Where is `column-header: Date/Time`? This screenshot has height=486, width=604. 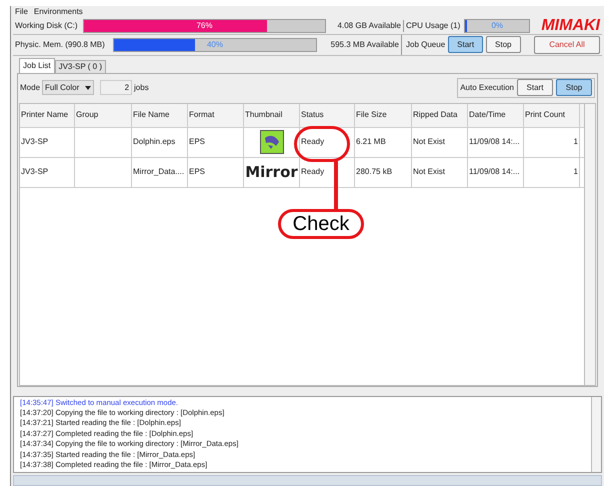
column-header: Date/Time is located at coordinates (496, 115).